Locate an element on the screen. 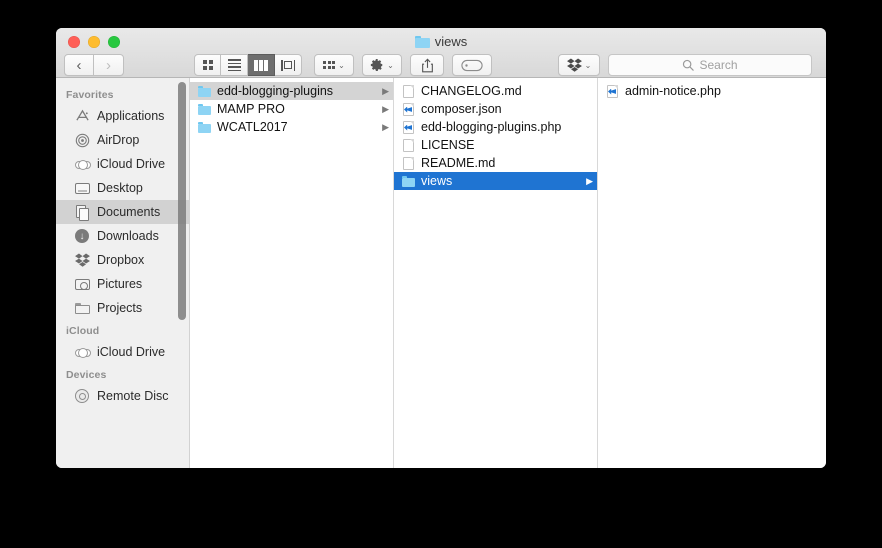 The height and width of the screenshot is (548, 882). search-placeholder: Search is located at coordinates (718, 65).